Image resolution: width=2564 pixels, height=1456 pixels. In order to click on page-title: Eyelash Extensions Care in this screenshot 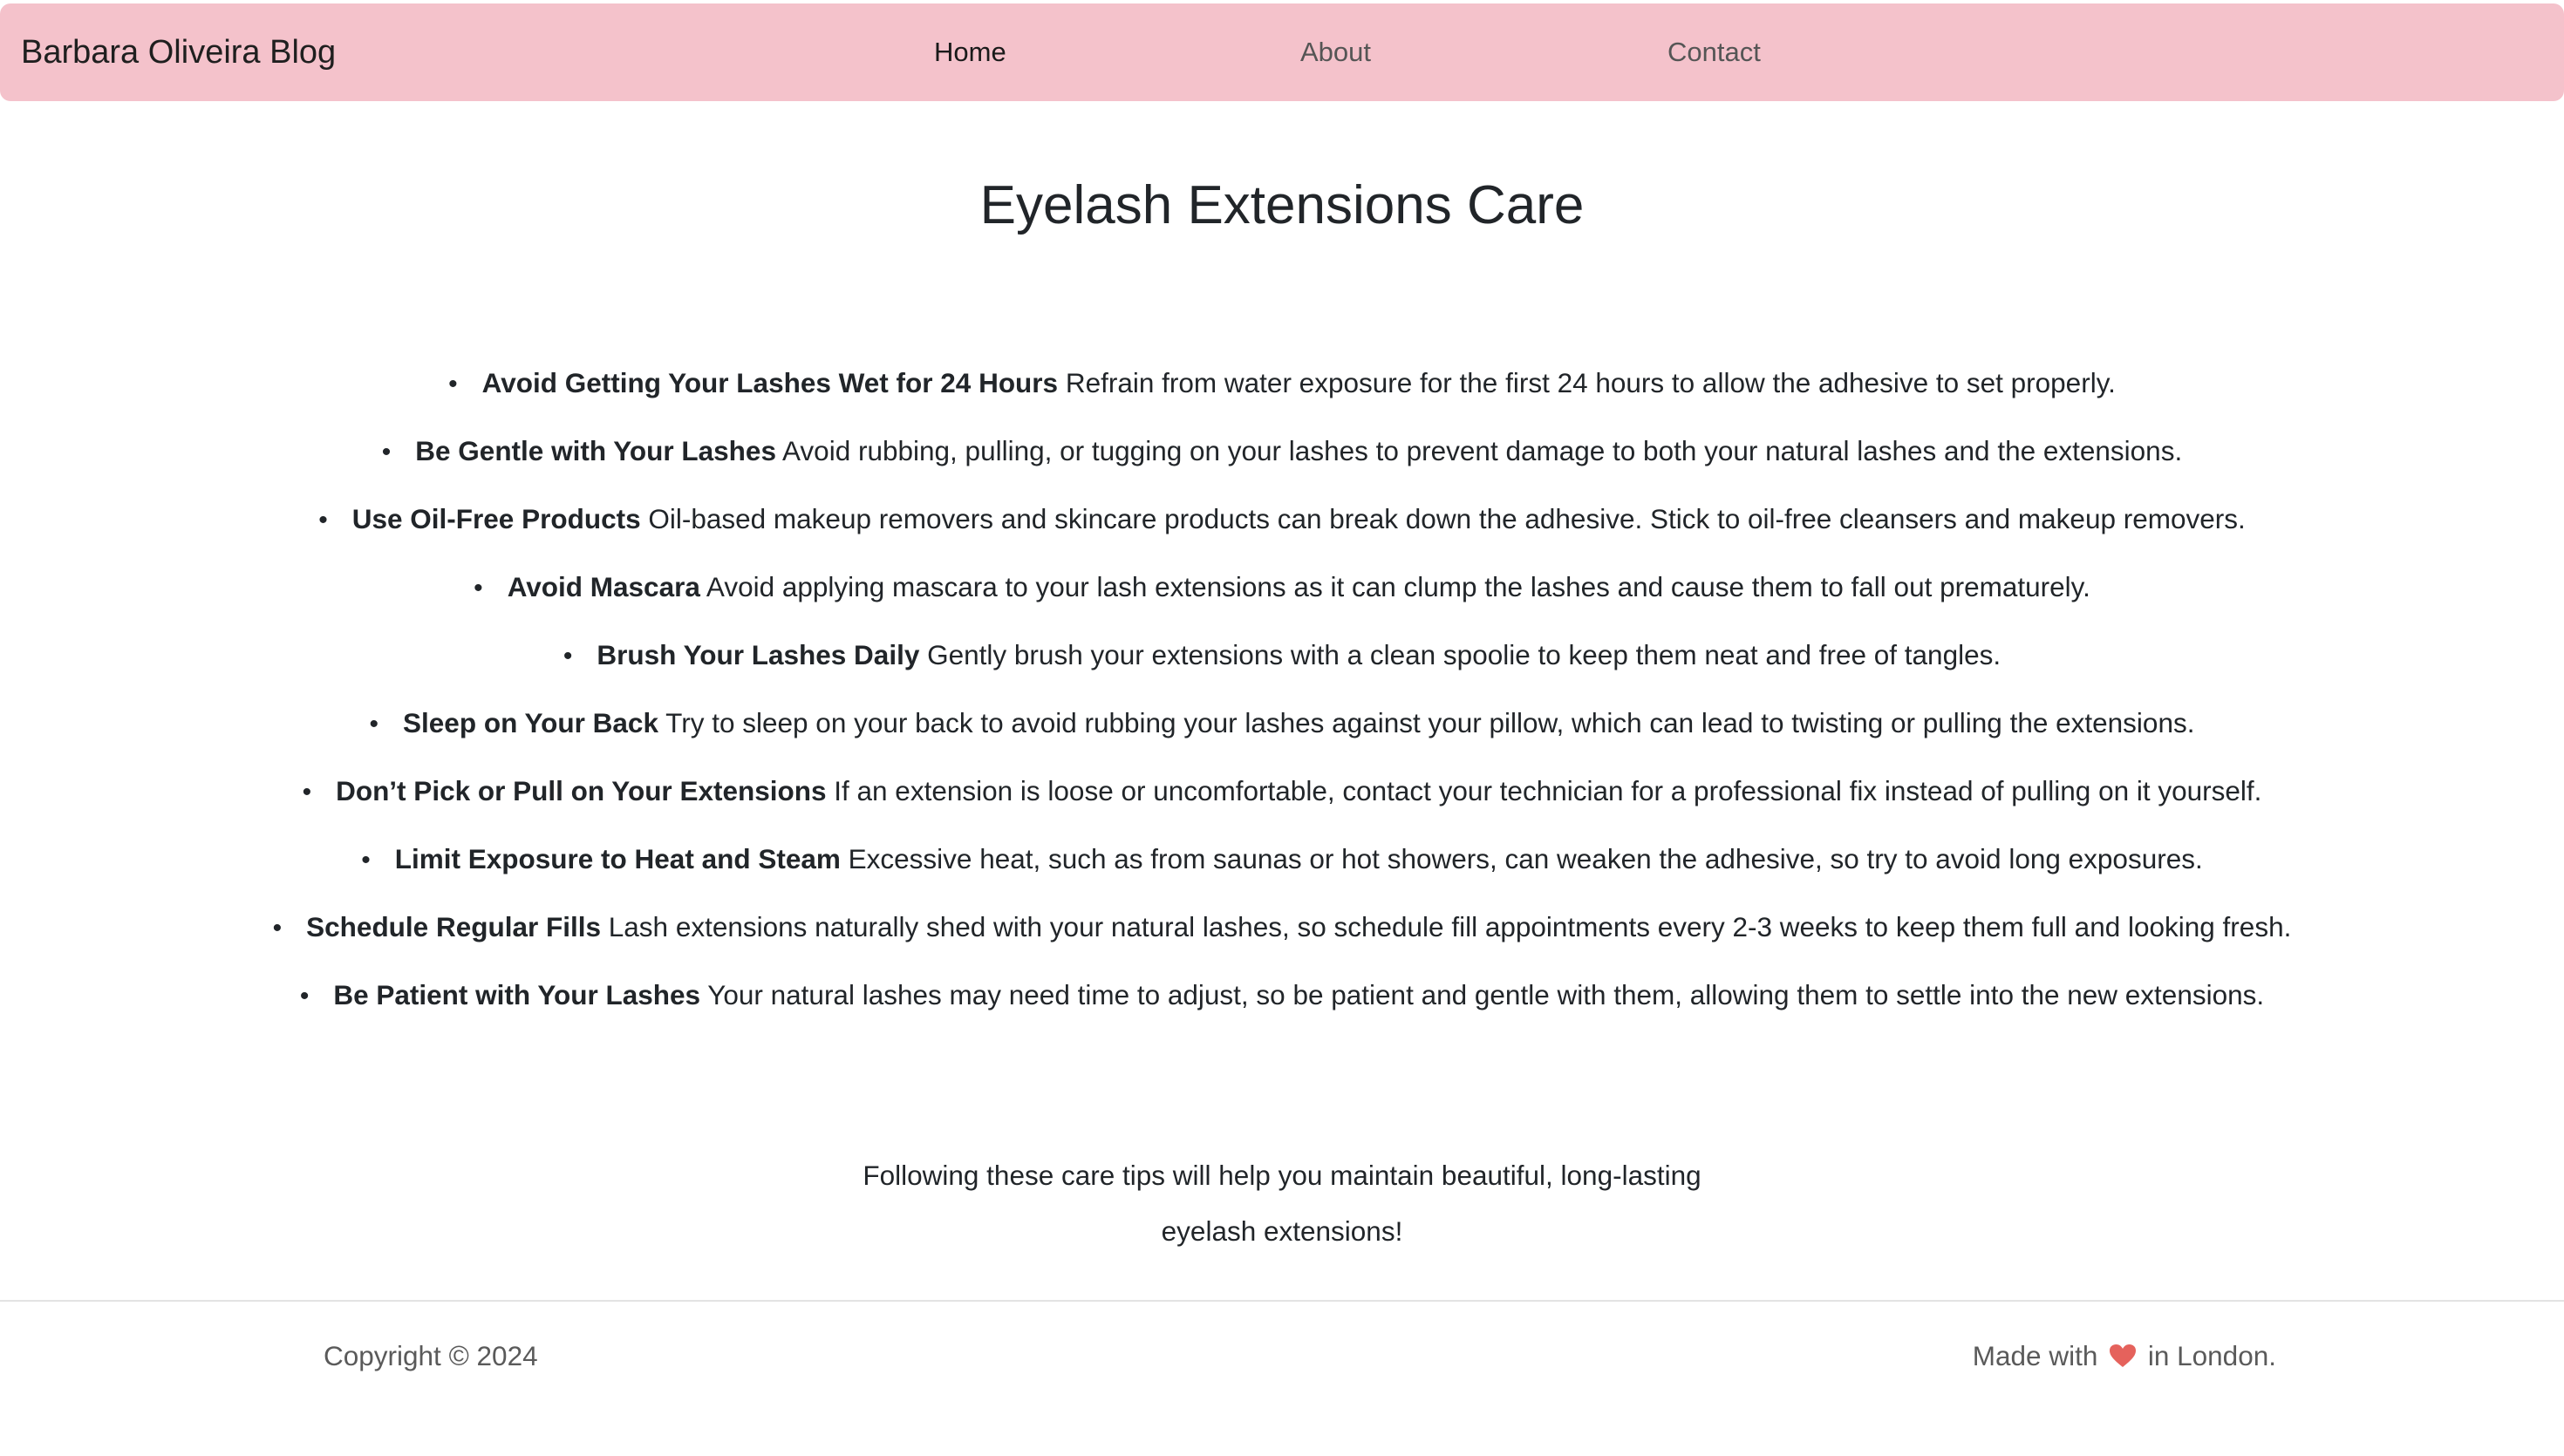, I will do `click(1282, 205)`.